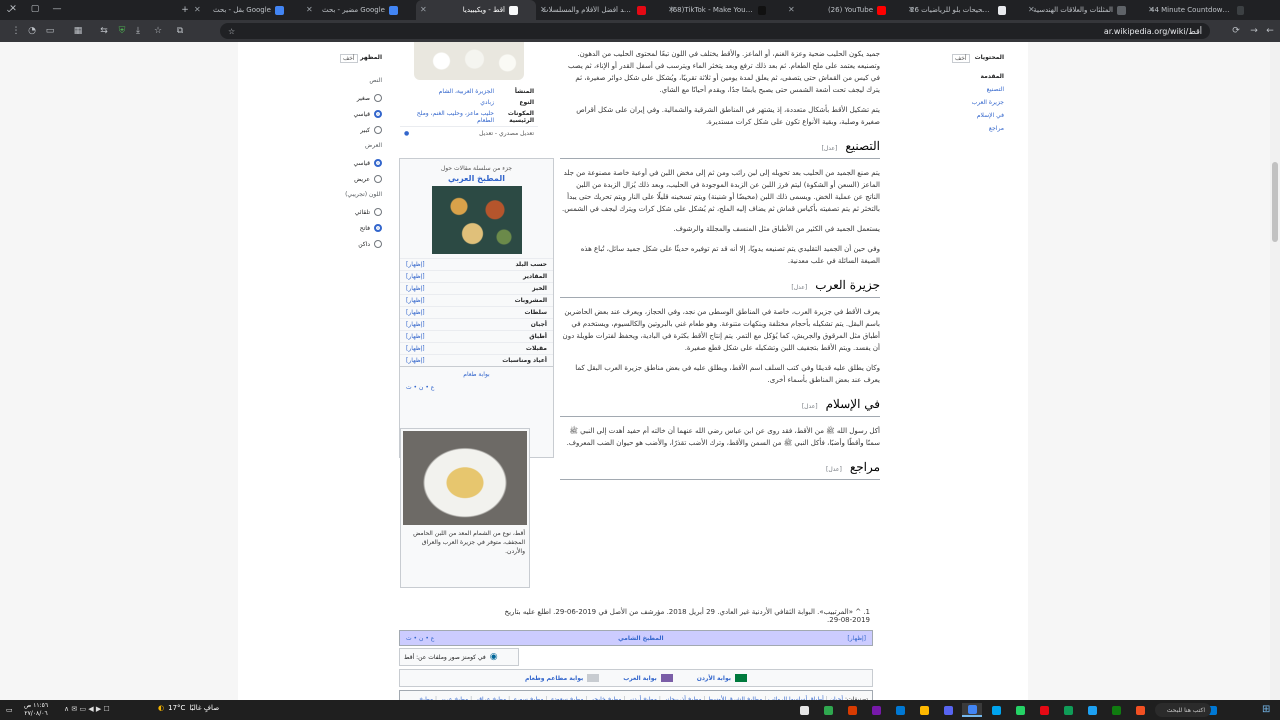 Image resolution: width=1280 pixels, height=720 pixels. I want to click on photos-icon, so click(1140, 710).